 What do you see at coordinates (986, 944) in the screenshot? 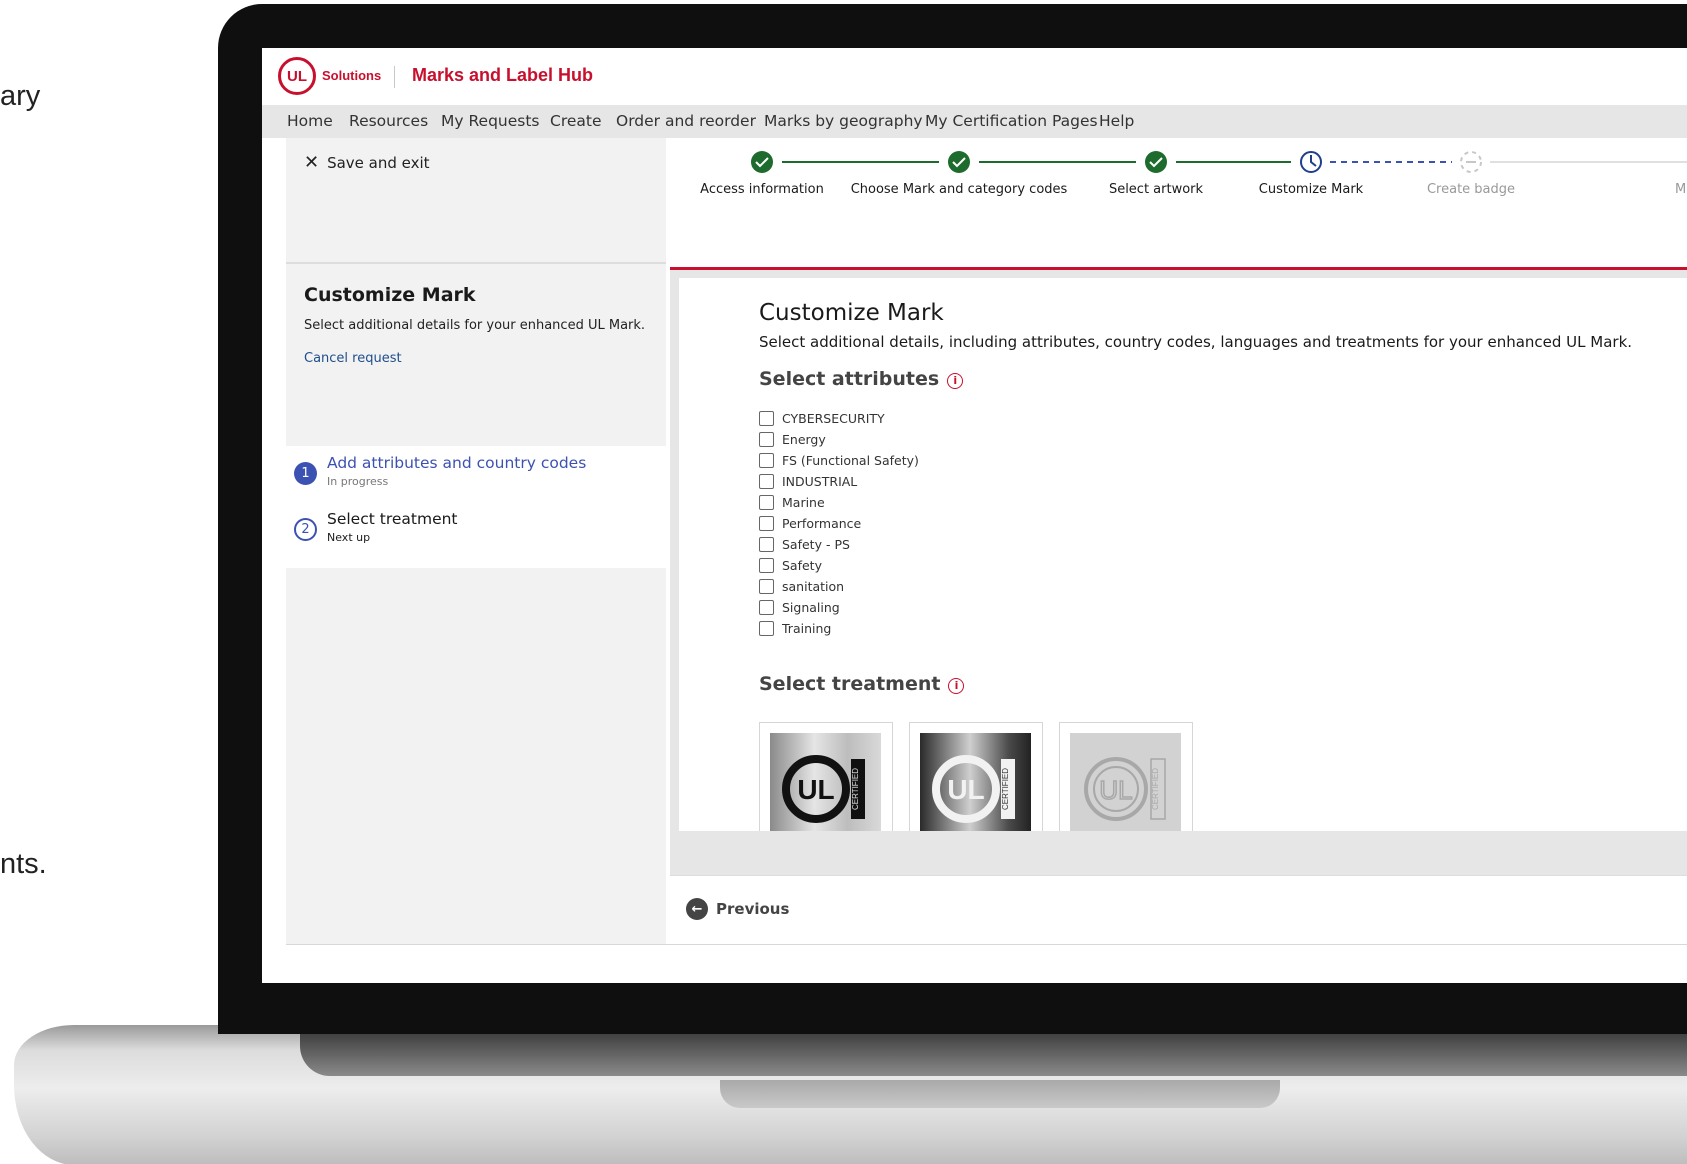
I see `divider` at bounding box center [986, 944].